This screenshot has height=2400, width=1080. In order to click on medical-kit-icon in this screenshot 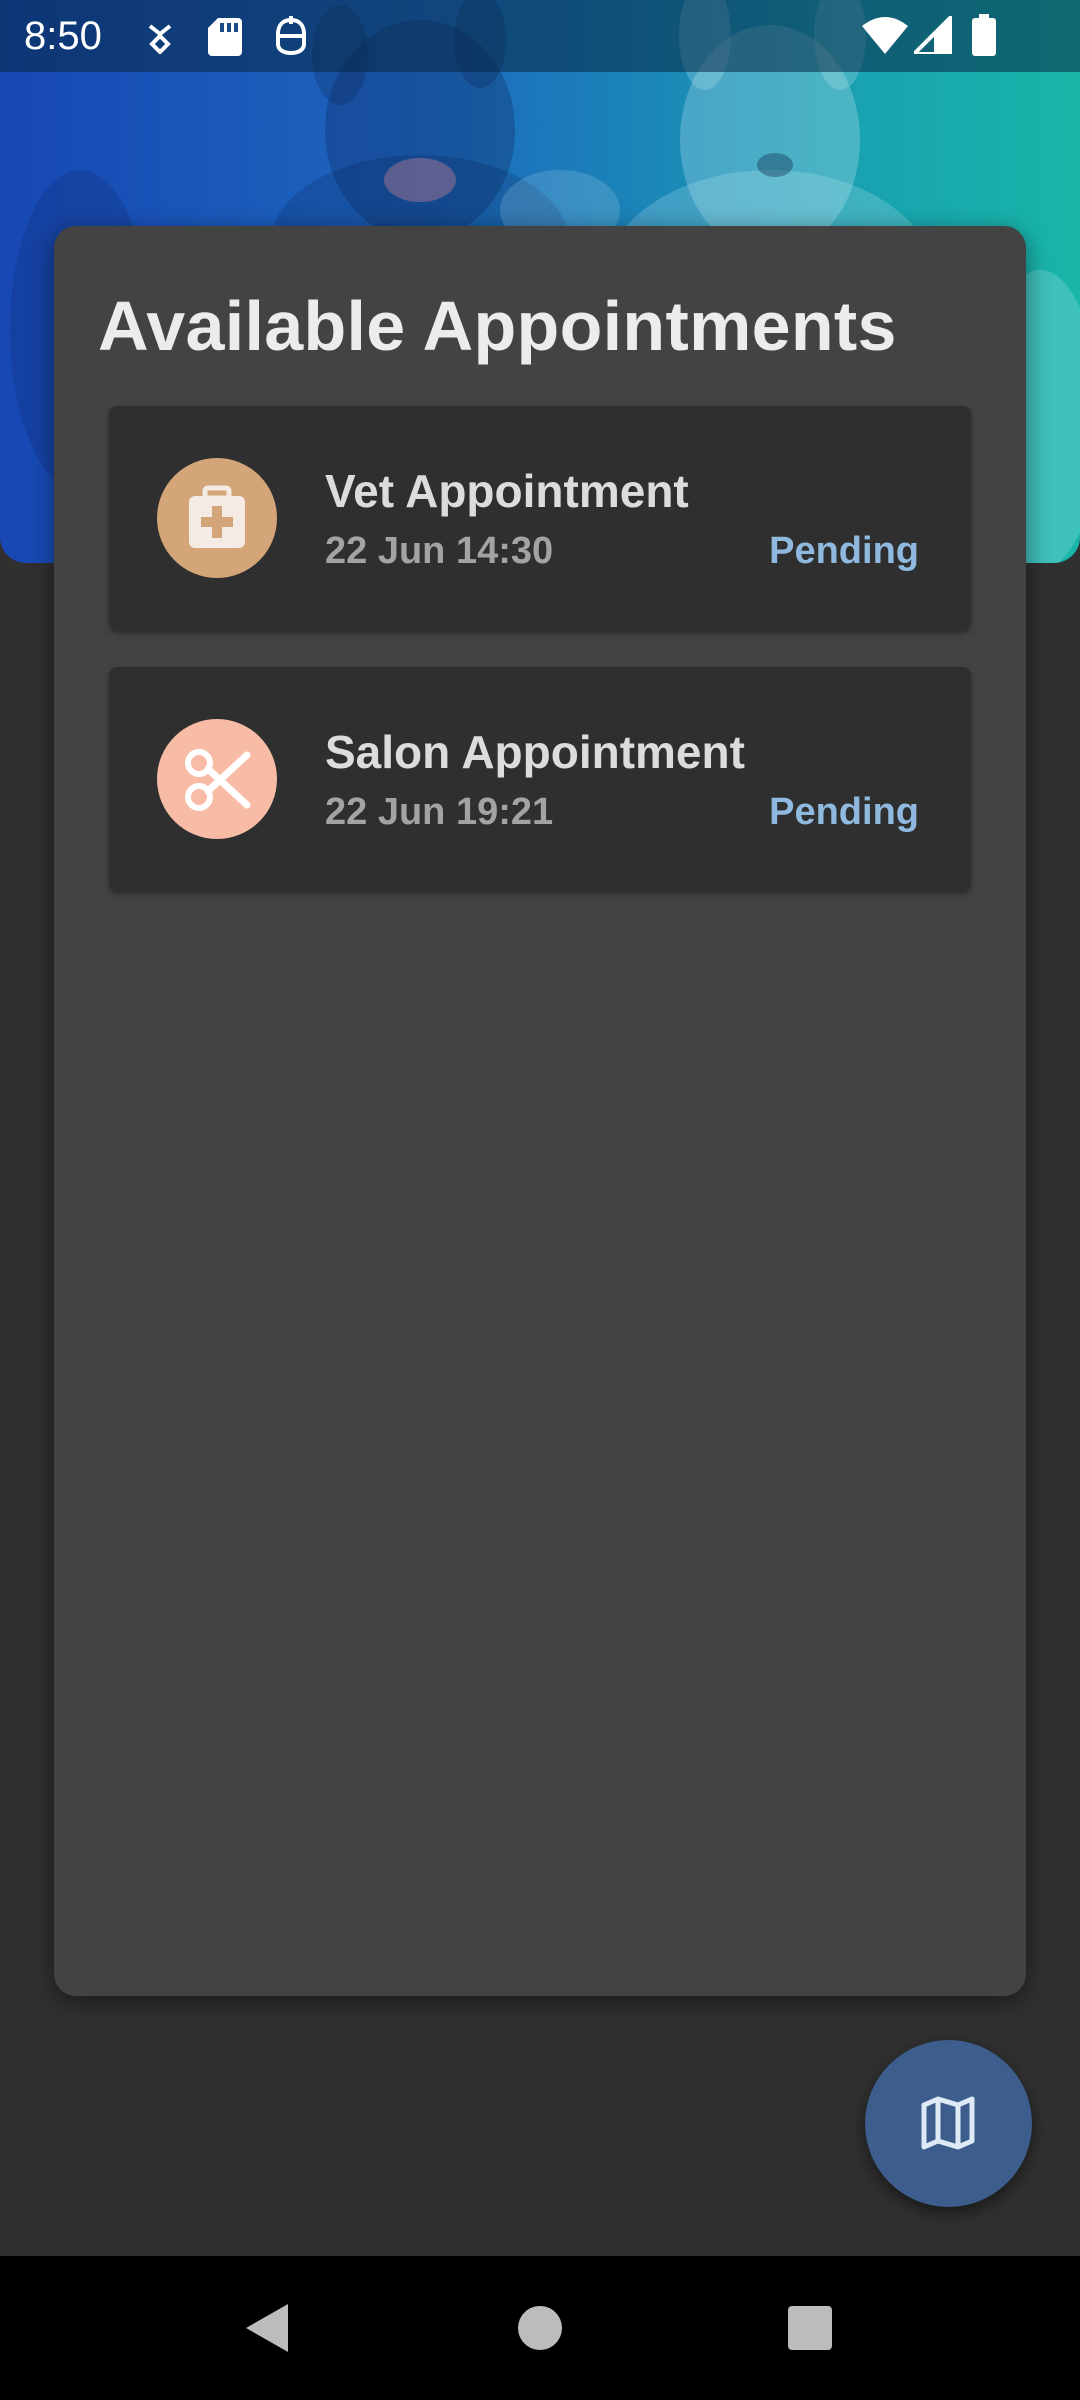, I will do `click(217, 516)`.